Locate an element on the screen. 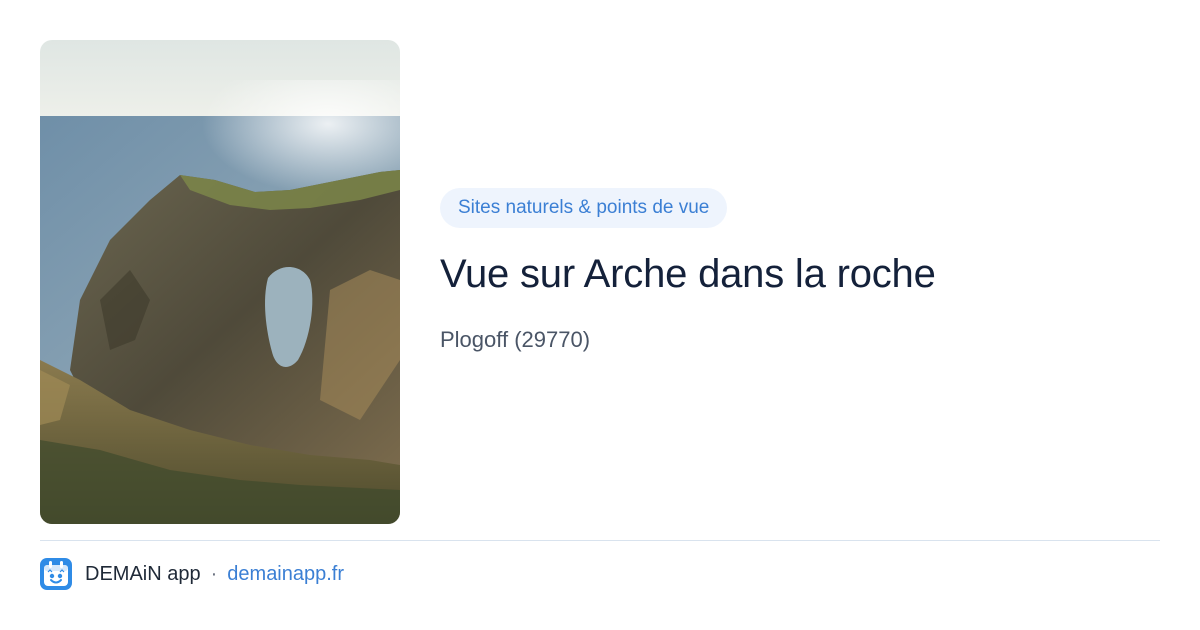 This screenshot has height=630, width=1200. place-title: Vue sur Arche dans la roche is located at coordinates (688, 274).